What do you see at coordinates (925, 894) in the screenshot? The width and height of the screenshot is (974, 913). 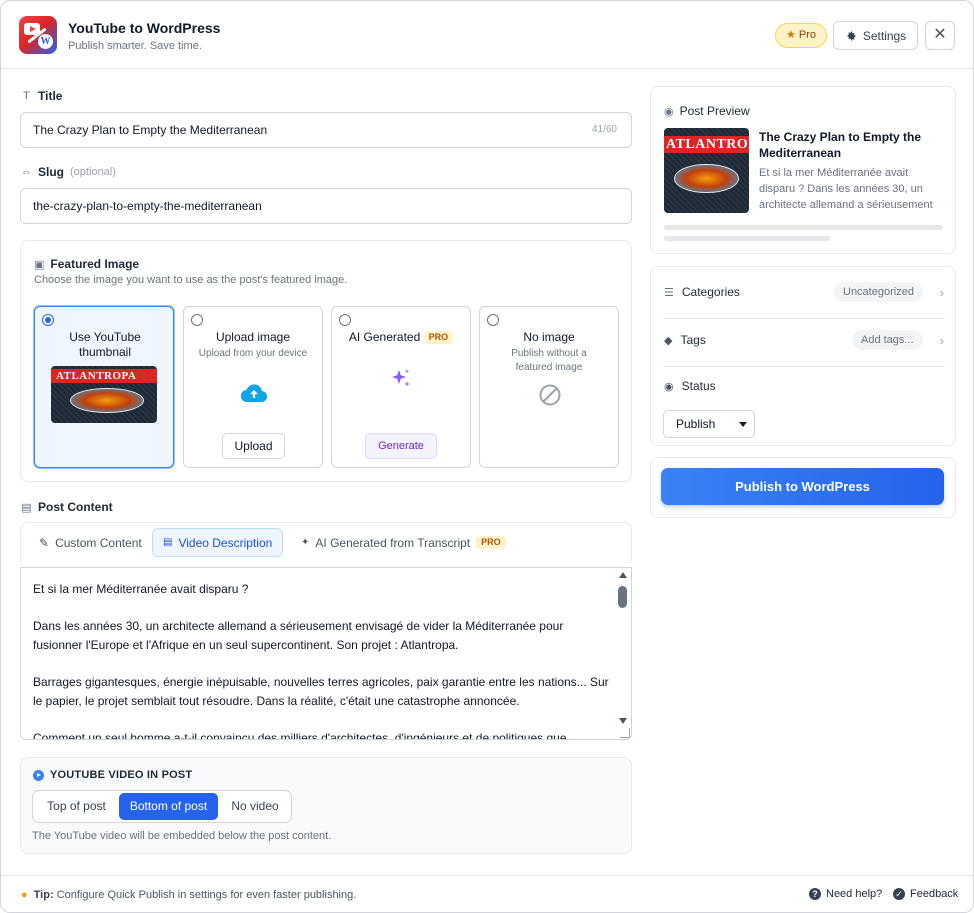 I see `feedback-link: ✓ Feedback` at bounding box center [925, 894].